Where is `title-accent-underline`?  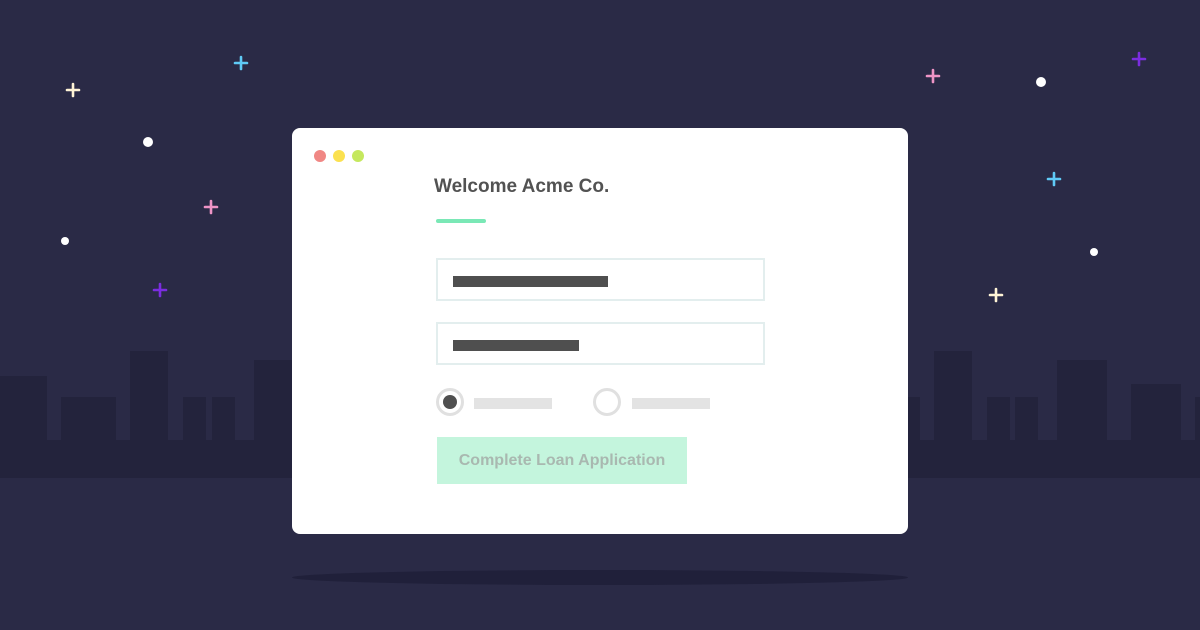 title-accent-underline is located at coordinates (461, 221).